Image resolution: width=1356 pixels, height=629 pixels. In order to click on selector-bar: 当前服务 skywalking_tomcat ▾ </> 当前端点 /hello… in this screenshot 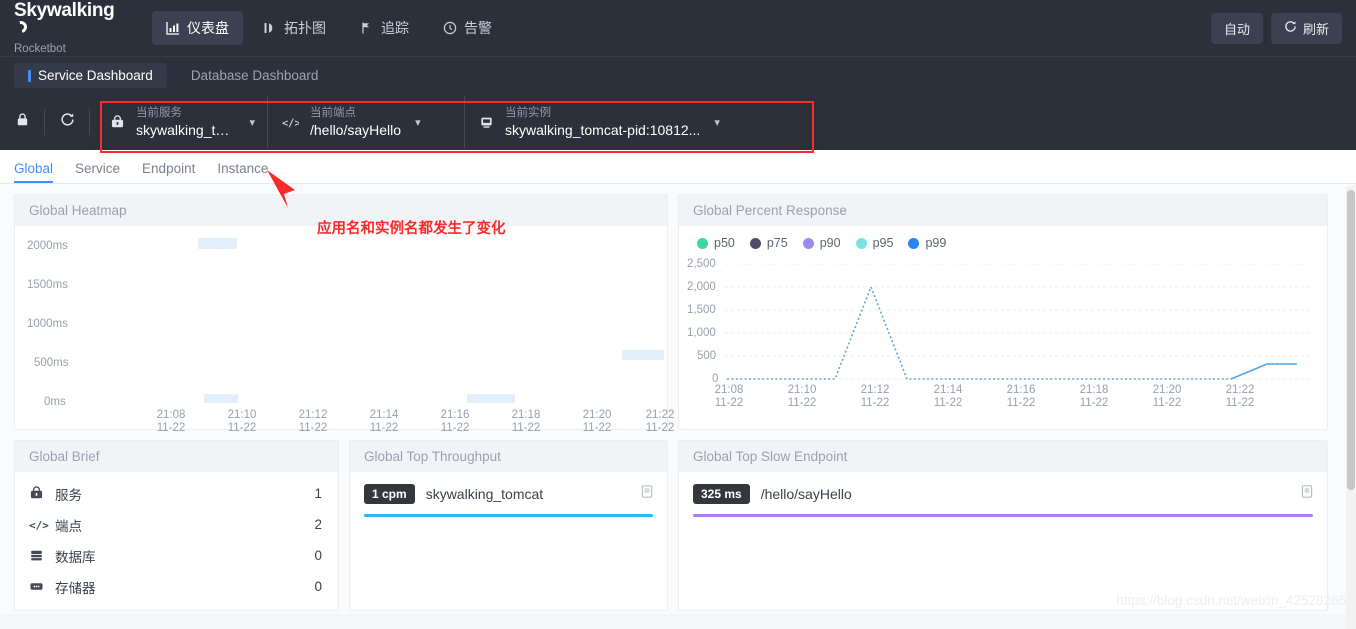, I will do `click(678, 122)`.